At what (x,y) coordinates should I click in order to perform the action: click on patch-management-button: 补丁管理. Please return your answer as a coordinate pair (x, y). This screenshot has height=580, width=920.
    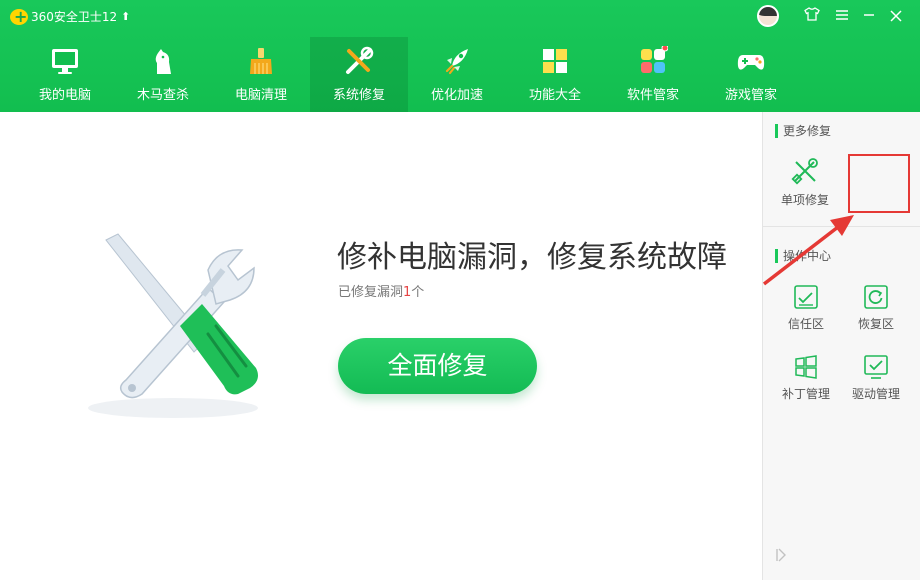
    Looking at the image, I should click on (806, 384).